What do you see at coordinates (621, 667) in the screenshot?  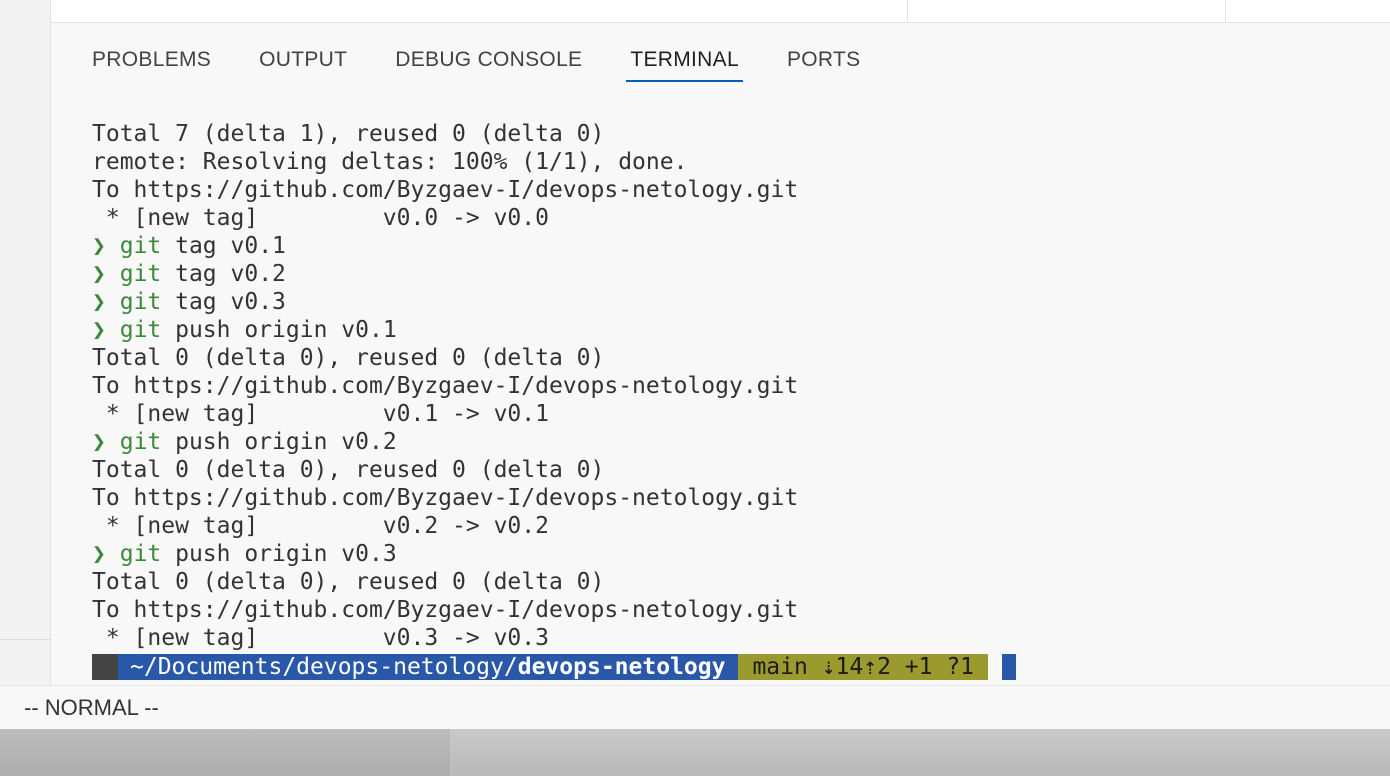 I see `prompt-current-dir: devops-netology` at bounding box center [621, 667].